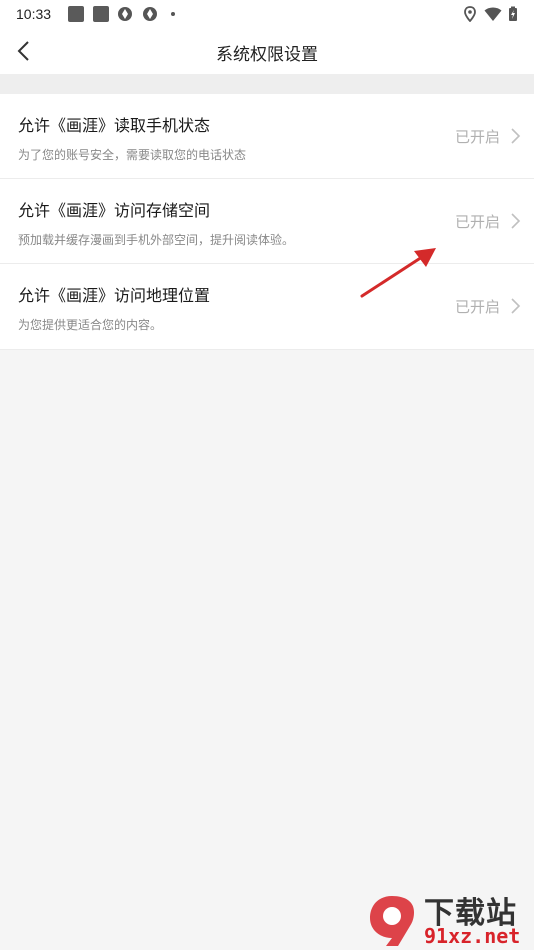 Image resolution: width=534 pixels, height=950 pixels. What do you see at coordinates (114, 125) in the screenshot?
I see `permission-title: 允许《画涯》读取手机状态` at bounding box center [114, 125].